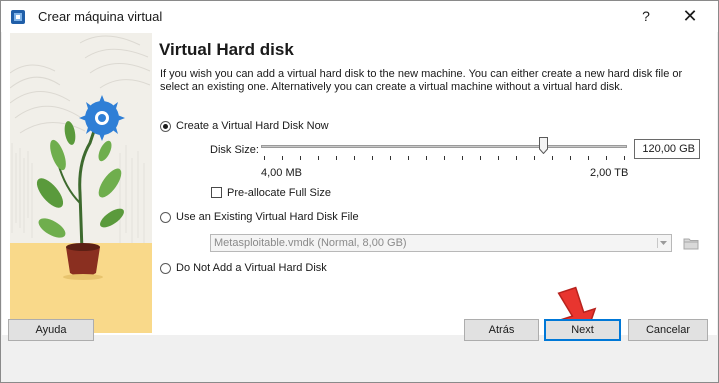  What do you see at coordinates (543, 145) in the screenshot?
I see `slider-thumb` at bounding box center [543, 145].